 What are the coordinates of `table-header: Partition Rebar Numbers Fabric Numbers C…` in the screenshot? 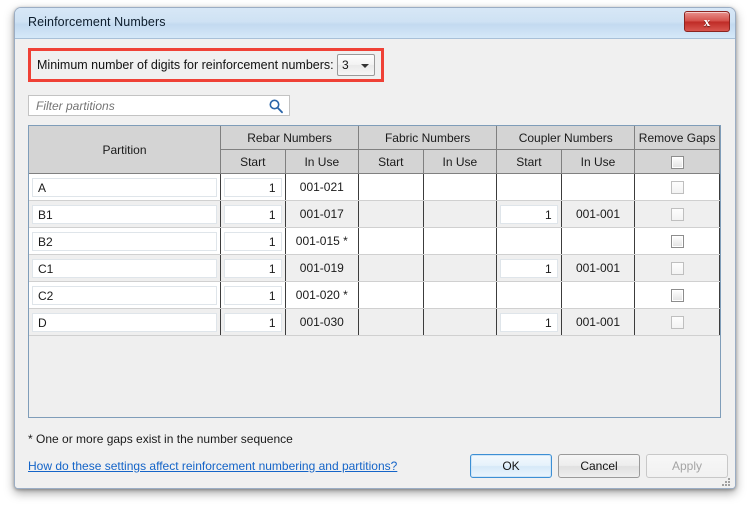 It's located at (374, 150).